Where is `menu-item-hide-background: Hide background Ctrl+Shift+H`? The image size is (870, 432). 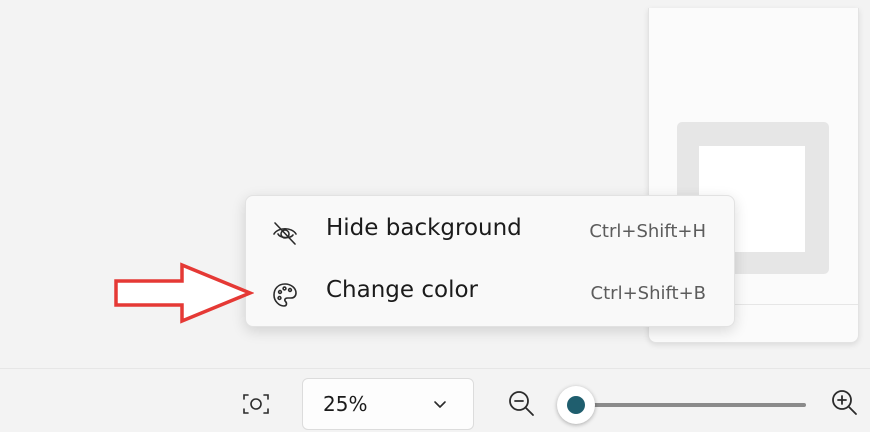
menu-item-hide-background: Hide background Ctrl+Shift+H is located at coordinates (490, 232).